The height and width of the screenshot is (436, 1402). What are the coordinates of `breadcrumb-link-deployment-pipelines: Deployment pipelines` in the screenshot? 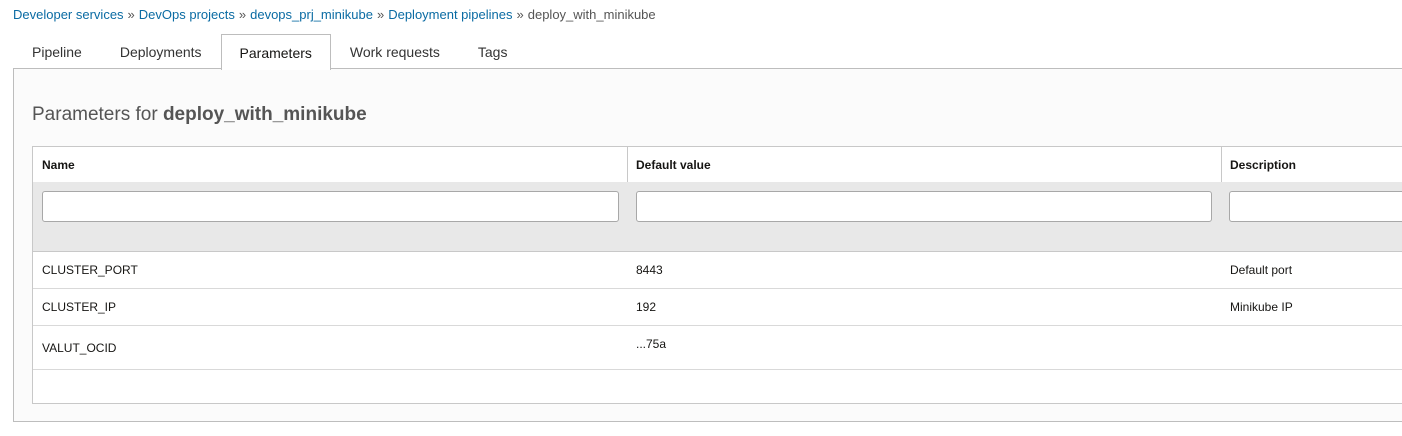 It's located at (450, 14).